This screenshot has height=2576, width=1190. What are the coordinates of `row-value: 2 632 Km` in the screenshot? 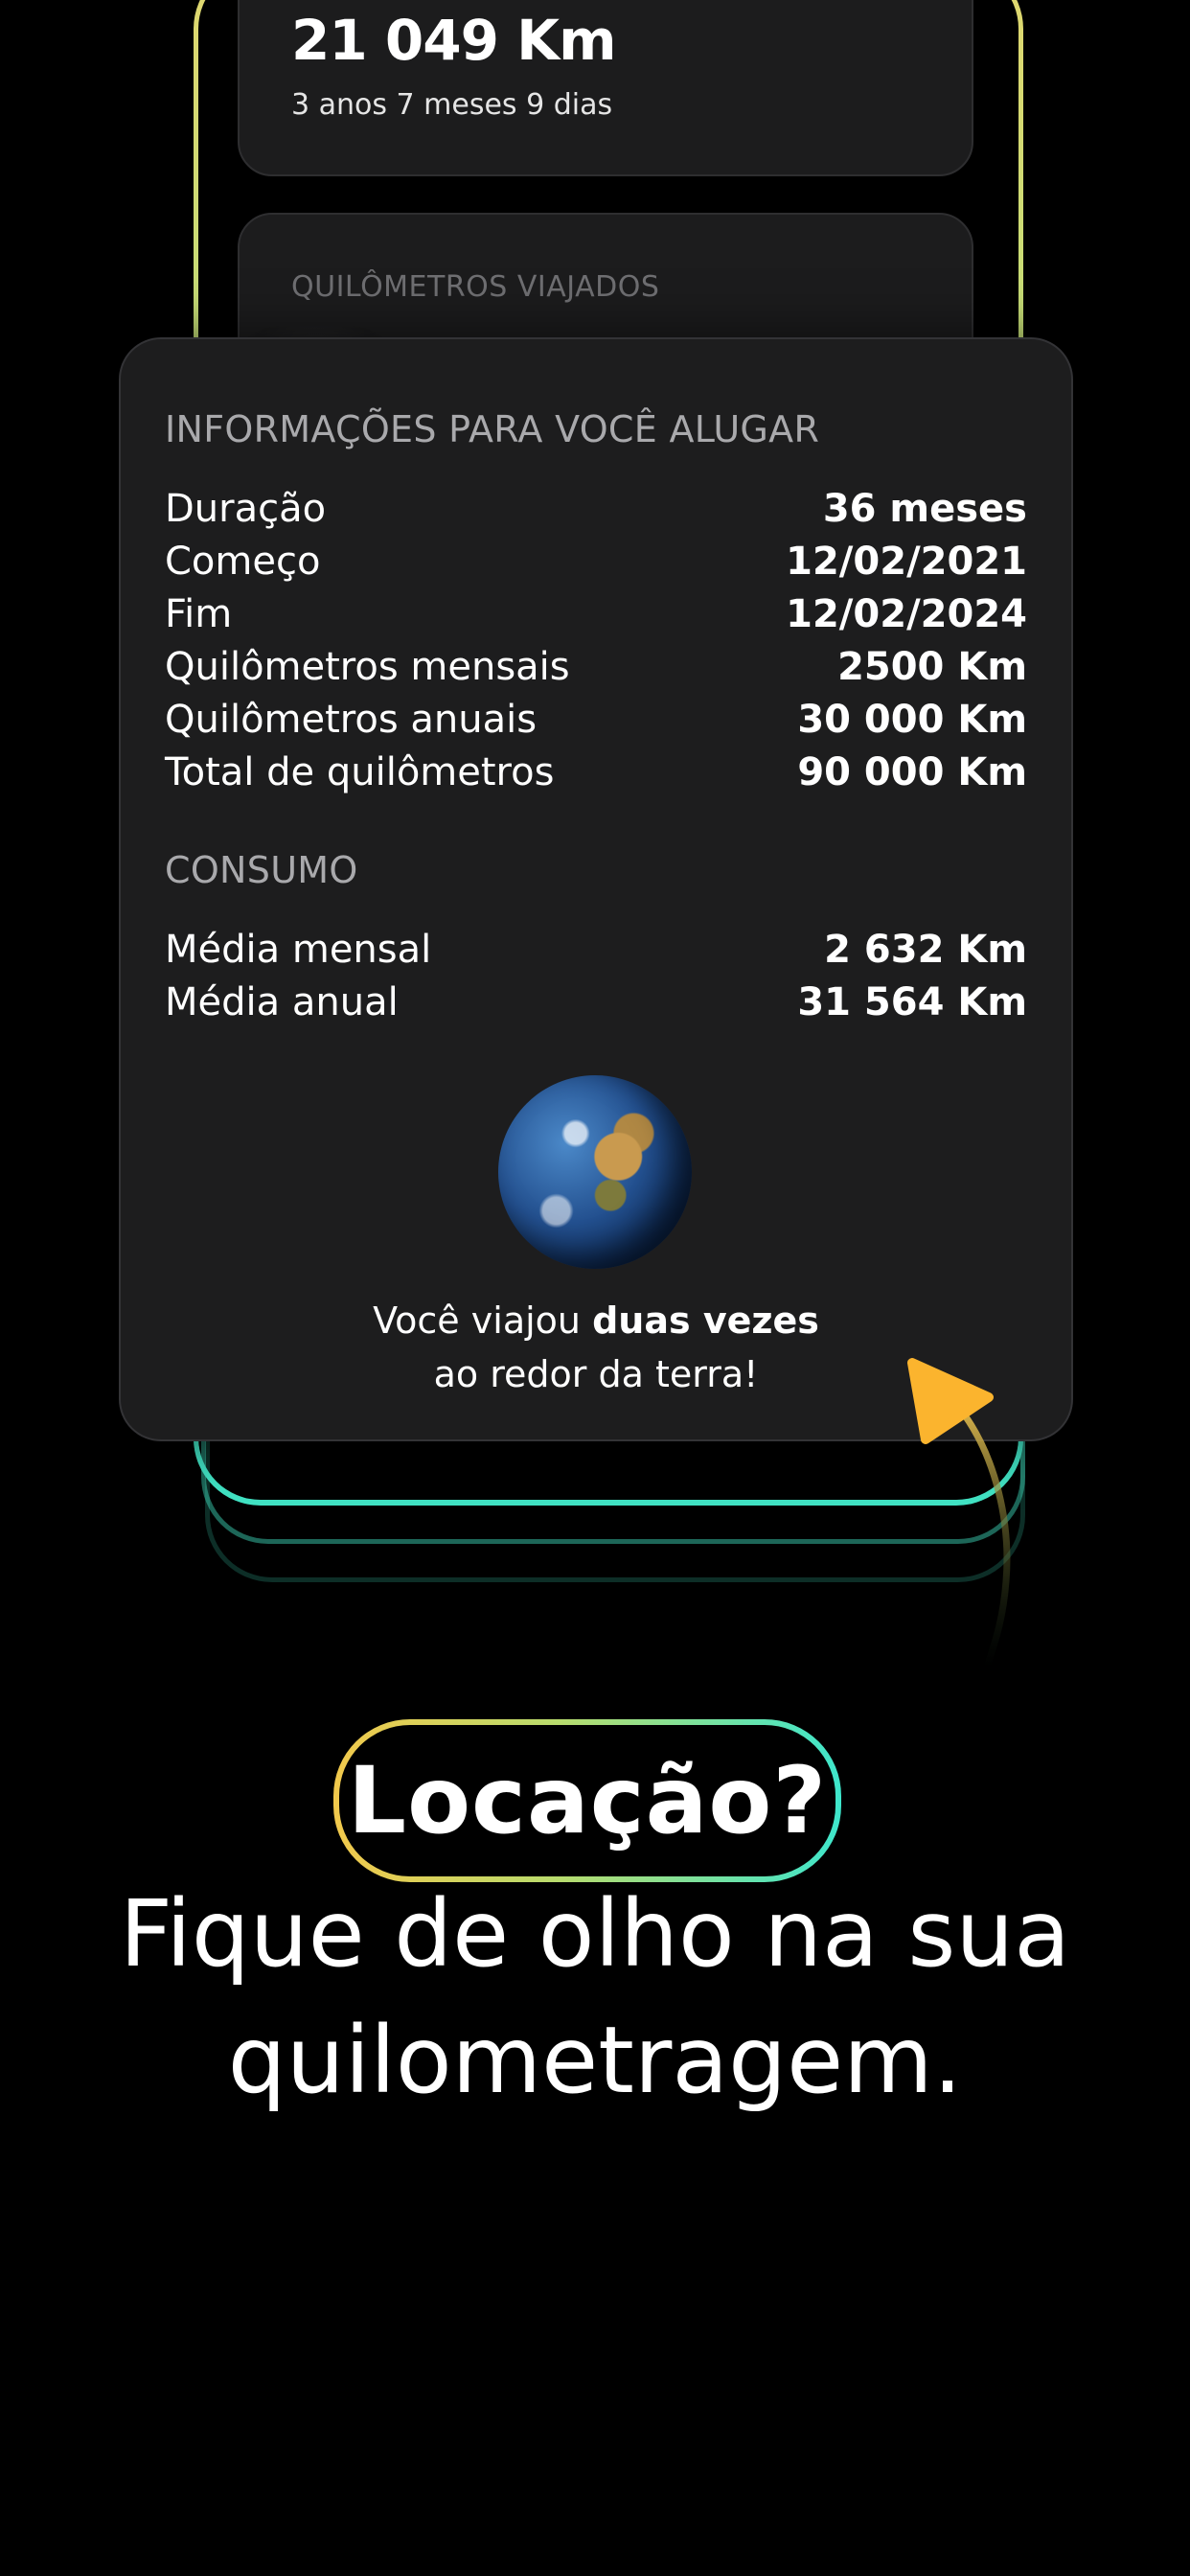 It's located at (926, 950).